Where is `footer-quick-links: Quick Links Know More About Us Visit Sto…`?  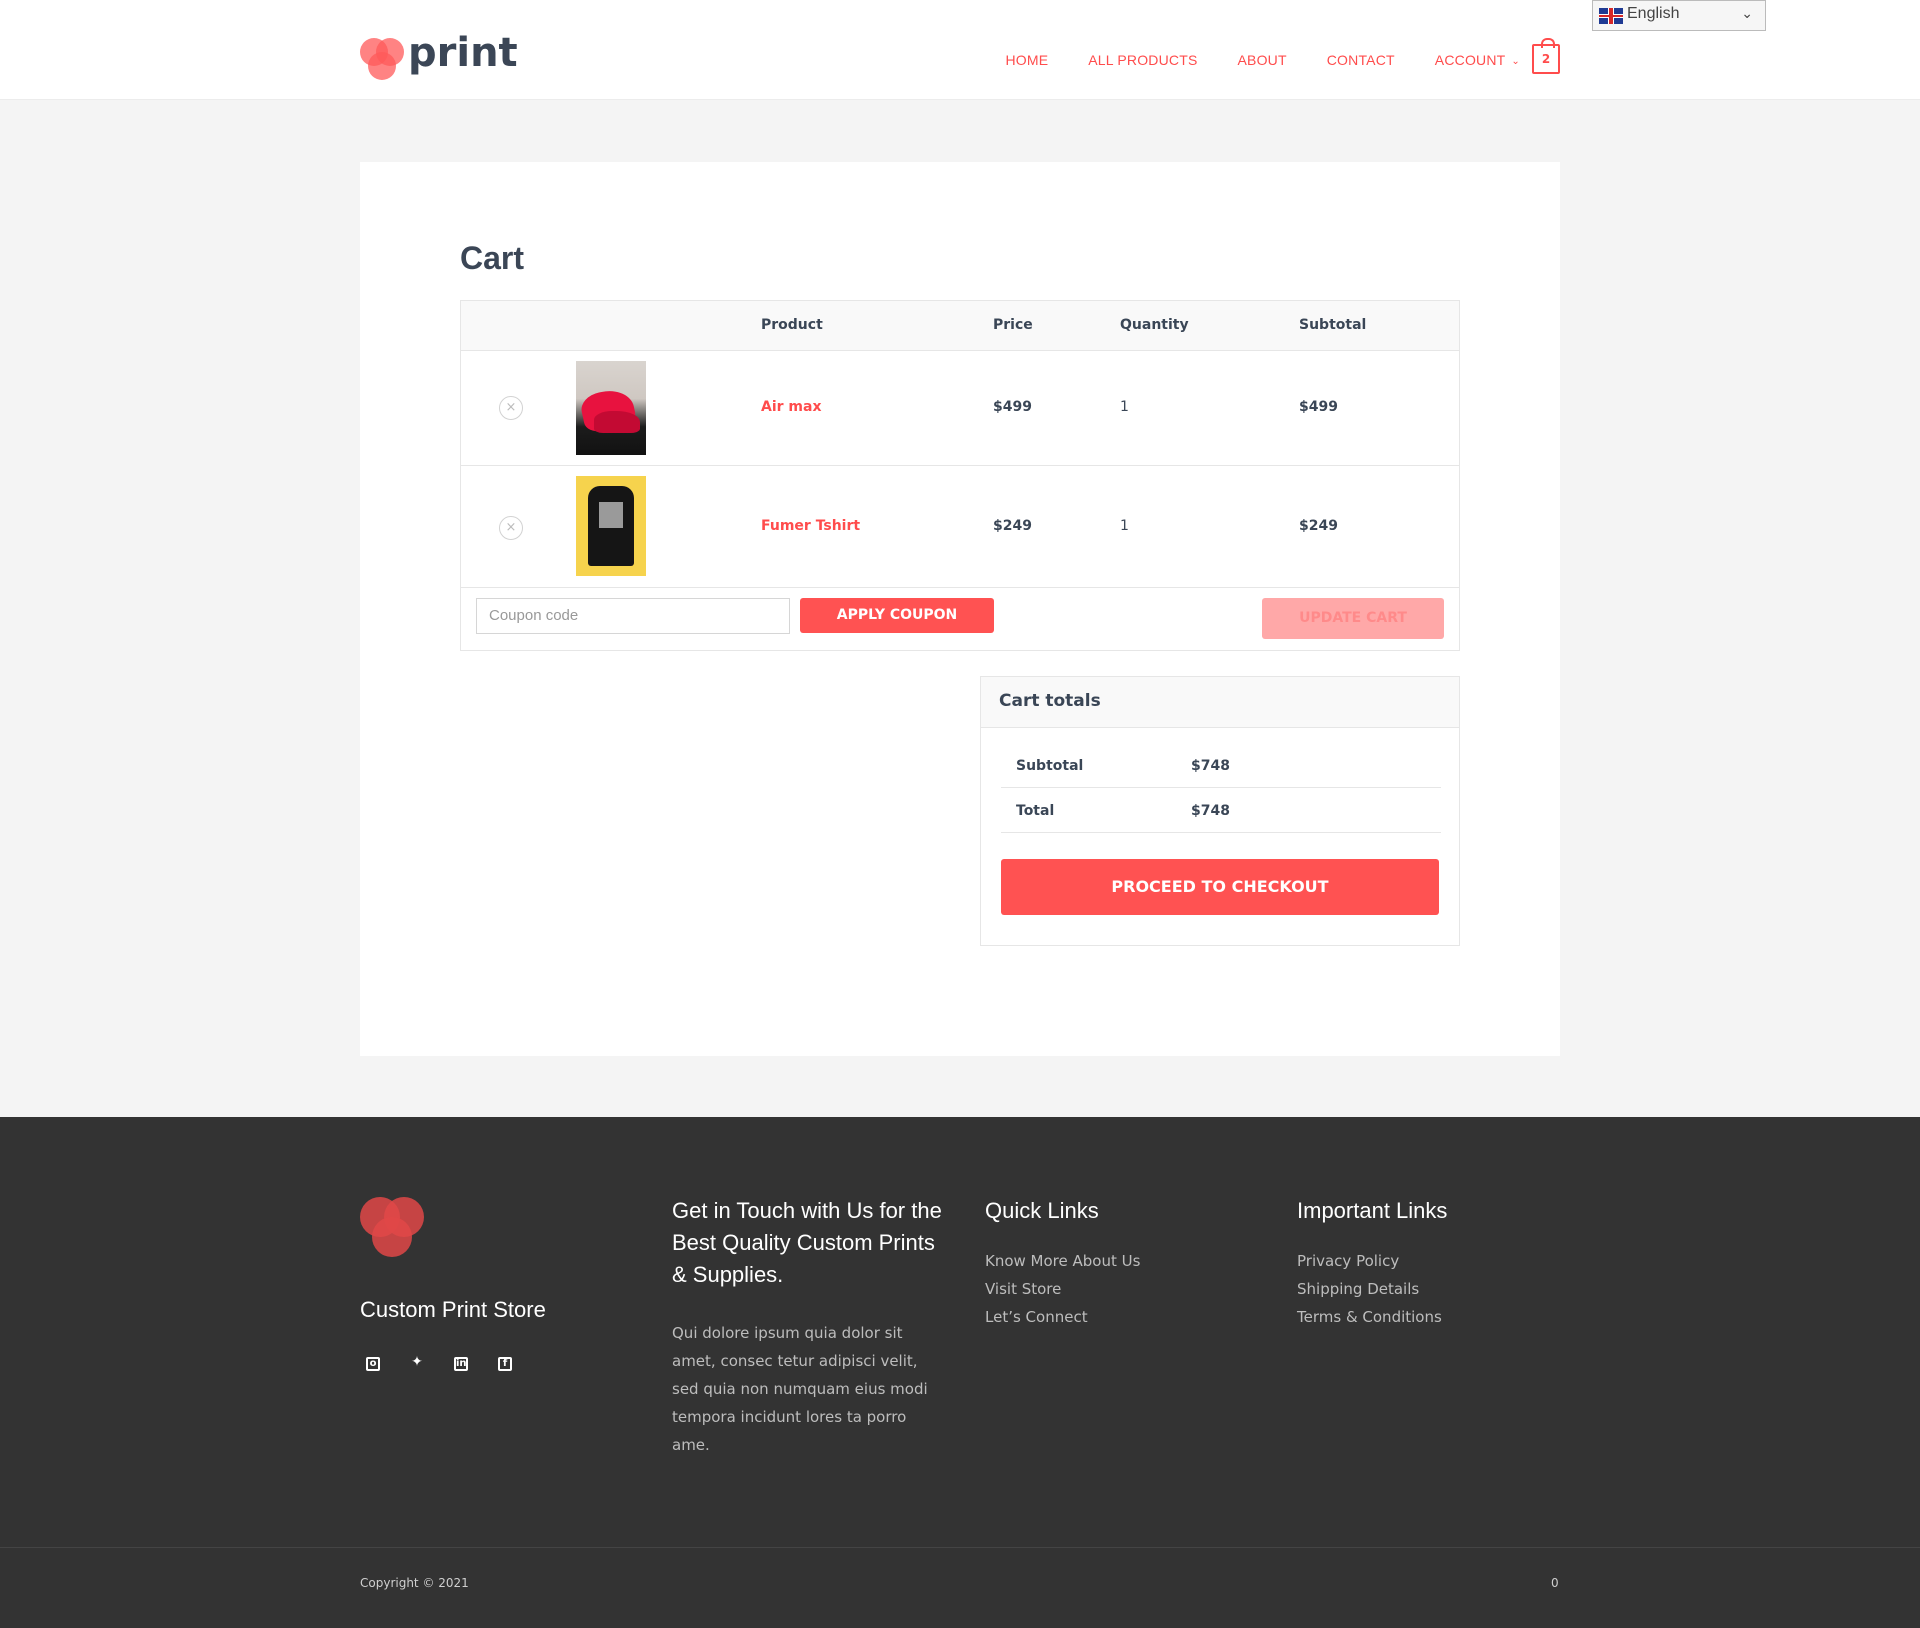 footer-quick-links: Quick Links Know More About Us Visit Sto… is located at coordinates (1062, 1263).